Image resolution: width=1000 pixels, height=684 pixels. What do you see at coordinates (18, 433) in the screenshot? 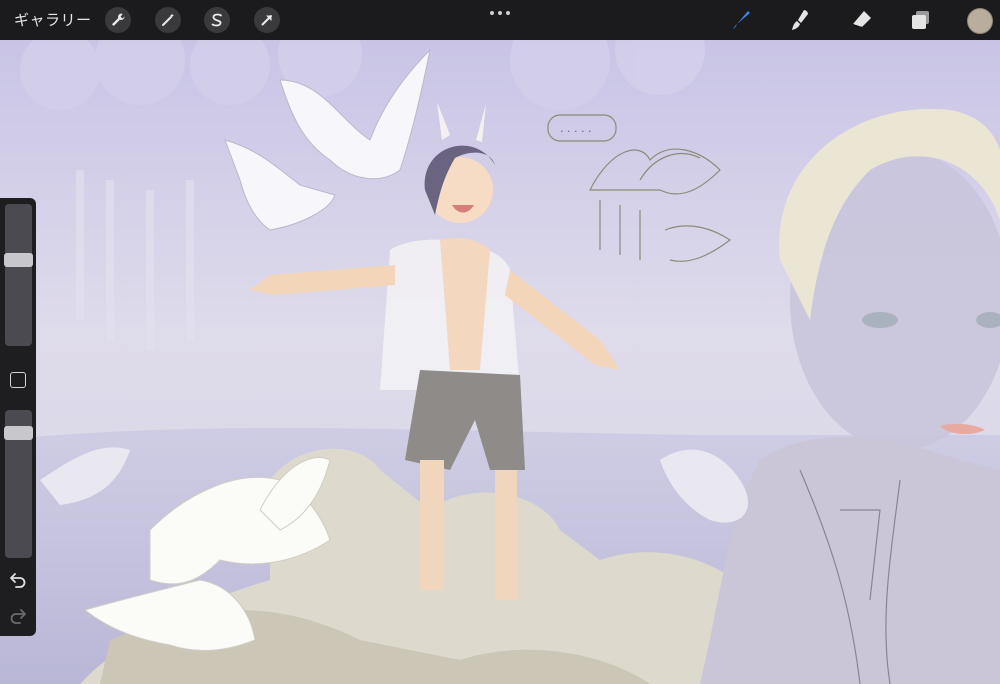
I see `opacity-thumb` at bounding box center [18, 433].